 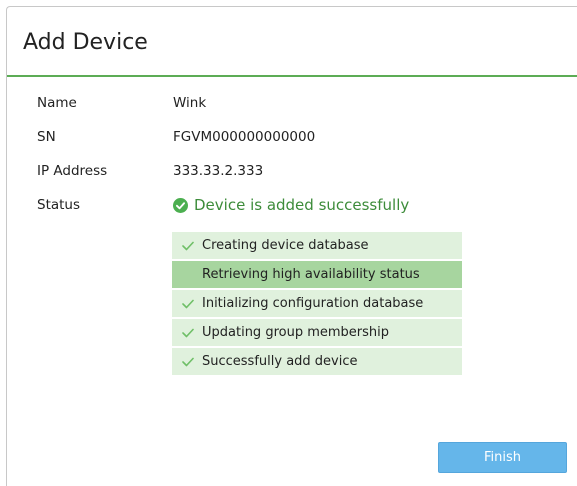 What do you see at coordinates (180, 205) in the screenshot?
I see `check-circle-icon` at bounding box center [180, 205].